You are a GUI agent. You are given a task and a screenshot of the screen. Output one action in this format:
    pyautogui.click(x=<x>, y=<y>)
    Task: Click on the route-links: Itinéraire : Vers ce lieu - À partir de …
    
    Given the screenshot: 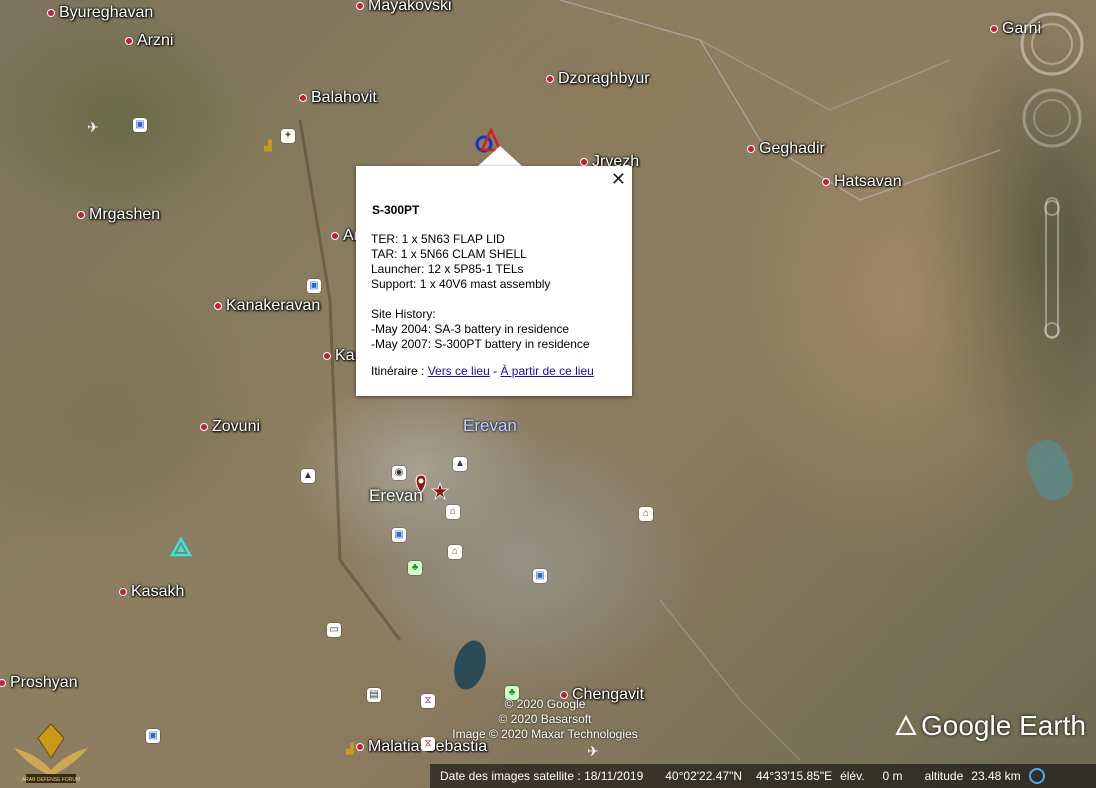 What is the action you would take?
    pyautogui.click(x=482, y=371)
    